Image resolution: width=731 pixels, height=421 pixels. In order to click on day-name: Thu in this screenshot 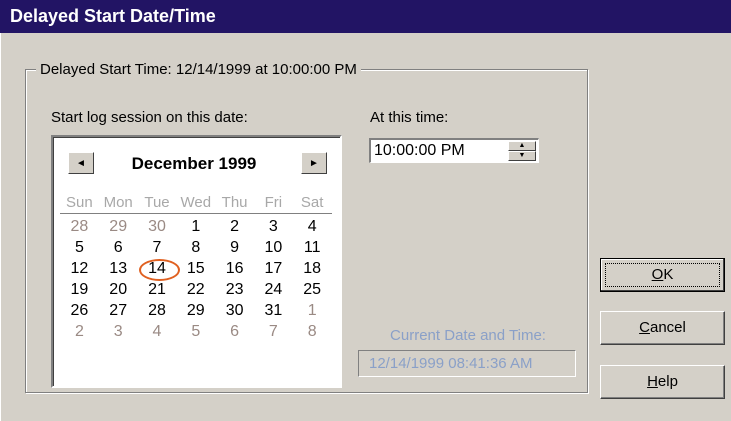, I will do `click(234, 202)`.